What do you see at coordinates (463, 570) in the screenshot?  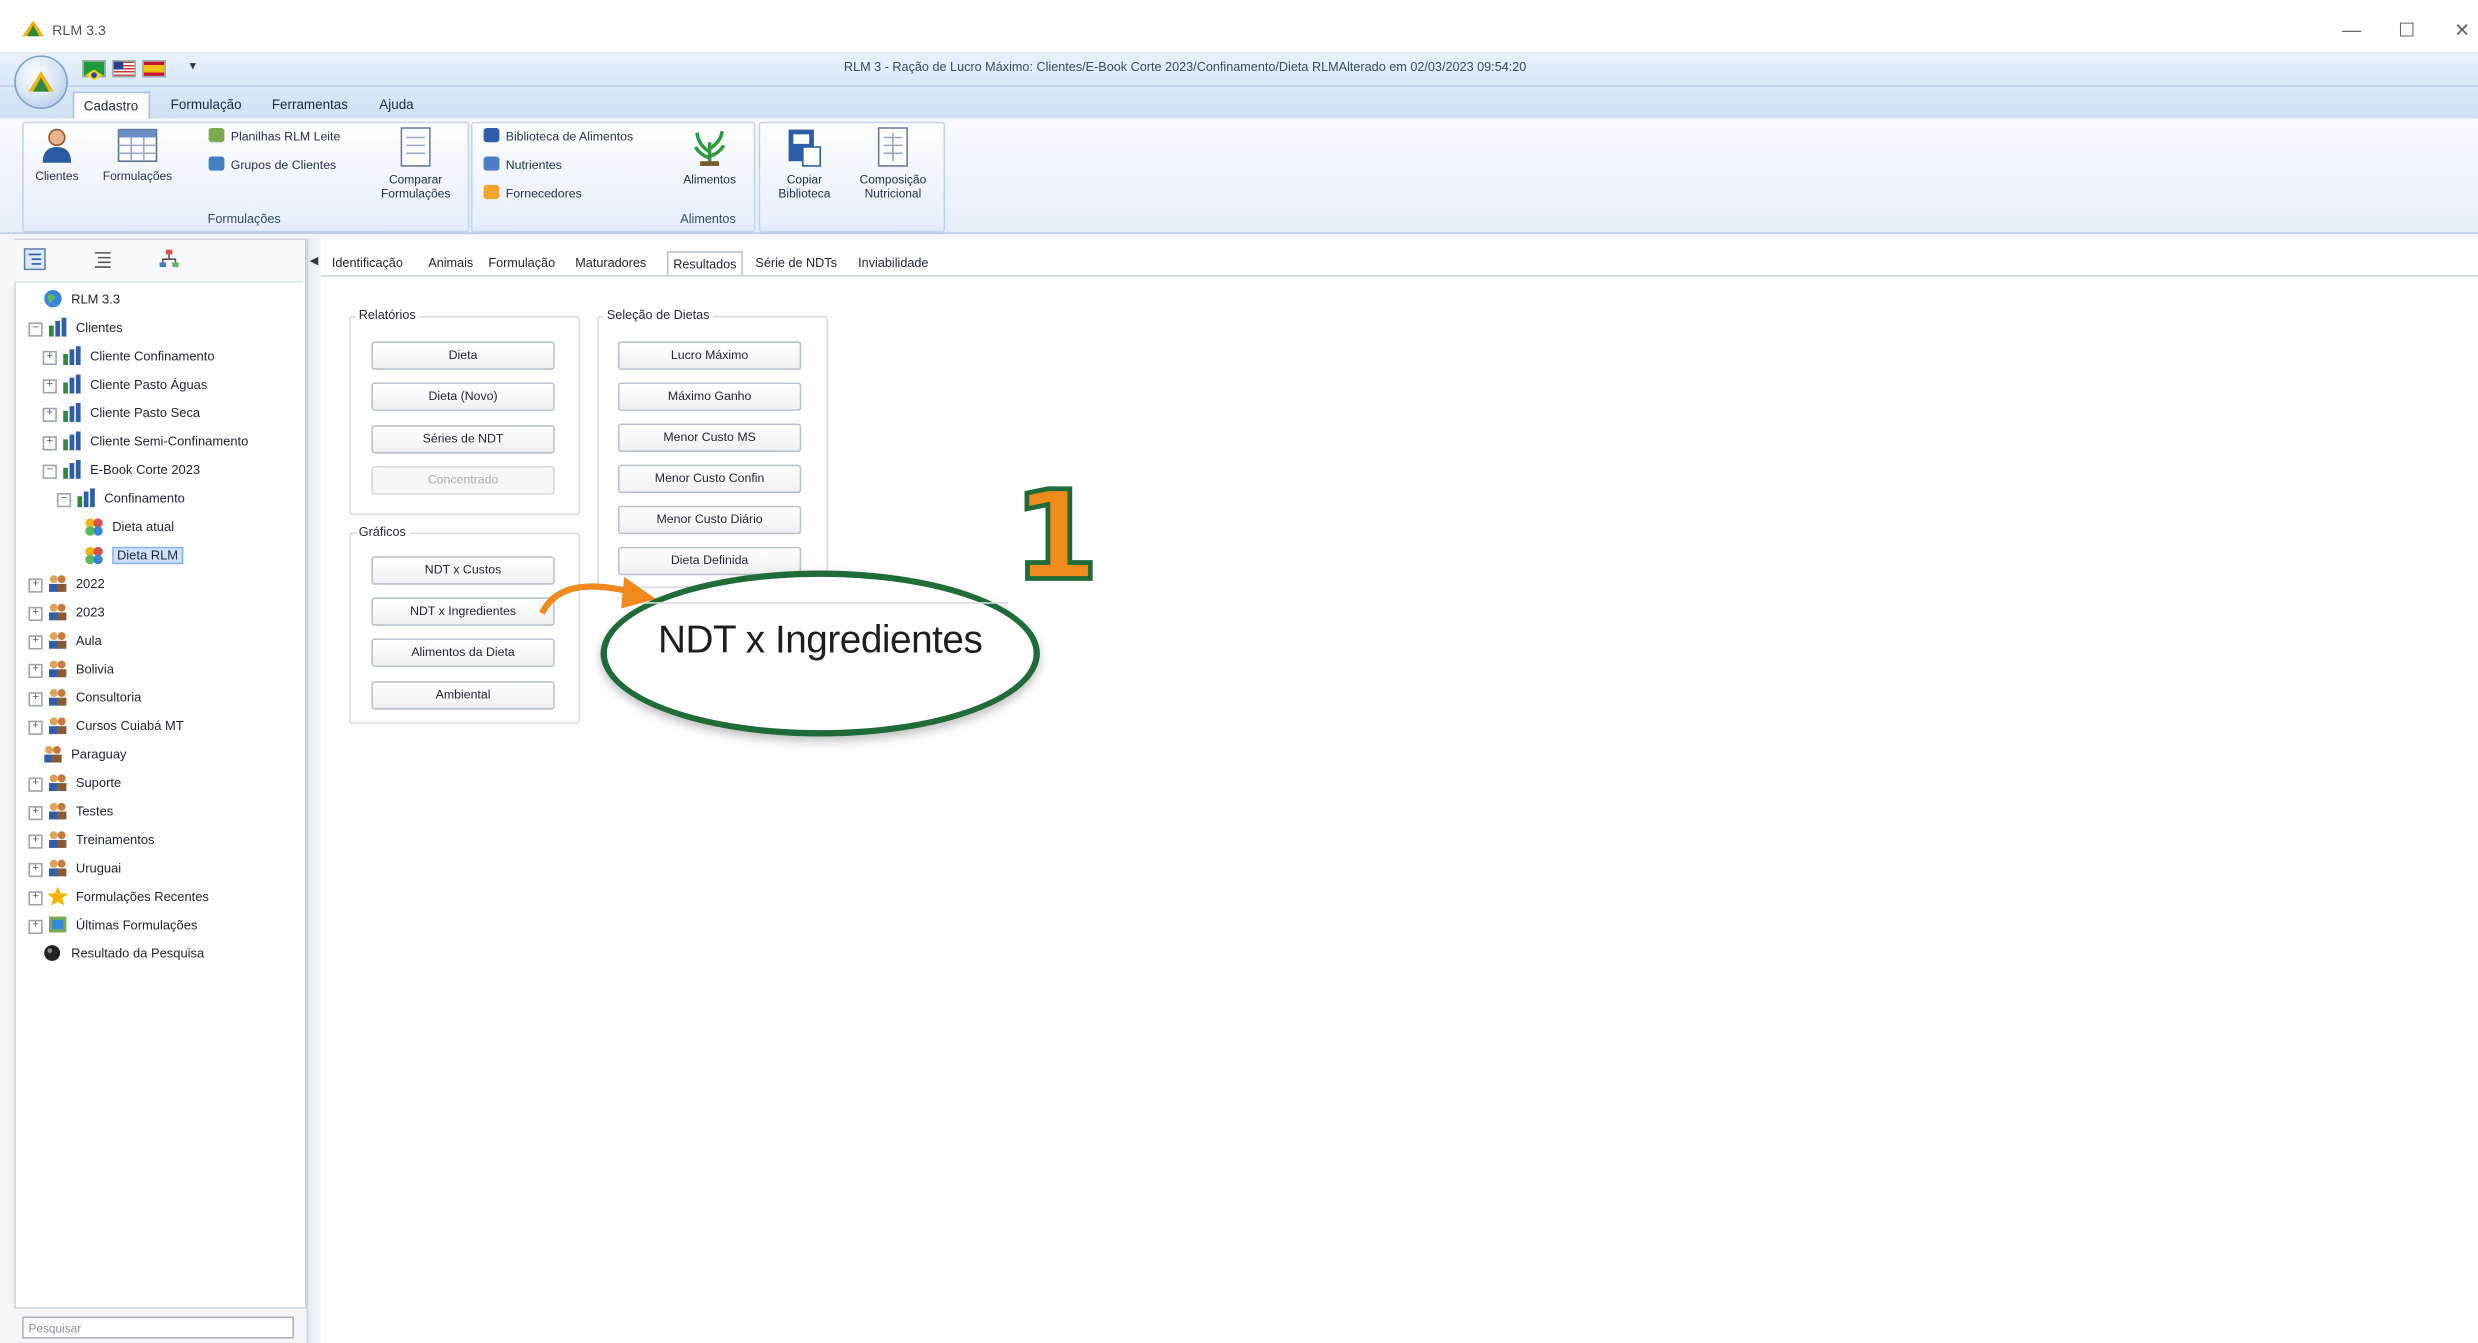 I see `ndt-x-custos-button: NDT x Custos` at bounding box center [463, 570].